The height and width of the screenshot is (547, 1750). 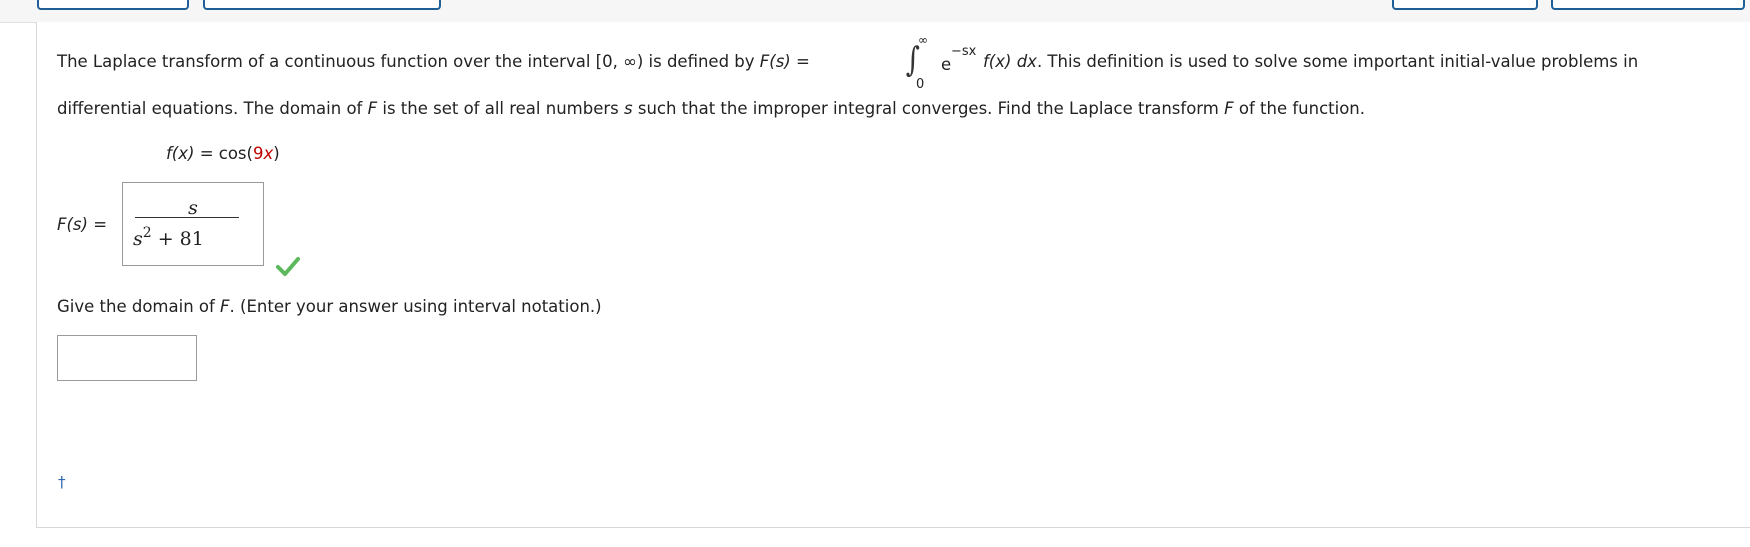 What do you see at coordinates (923, 40) in the screenshot?
I see `integral-upper-limit: ∞` at bounding box center [923, 40].